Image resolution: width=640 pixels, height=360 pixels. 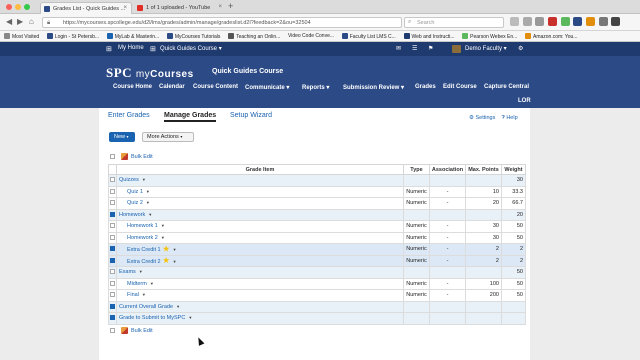 I want to click on grade-item-link: Exams, so click(x=127, y=272).